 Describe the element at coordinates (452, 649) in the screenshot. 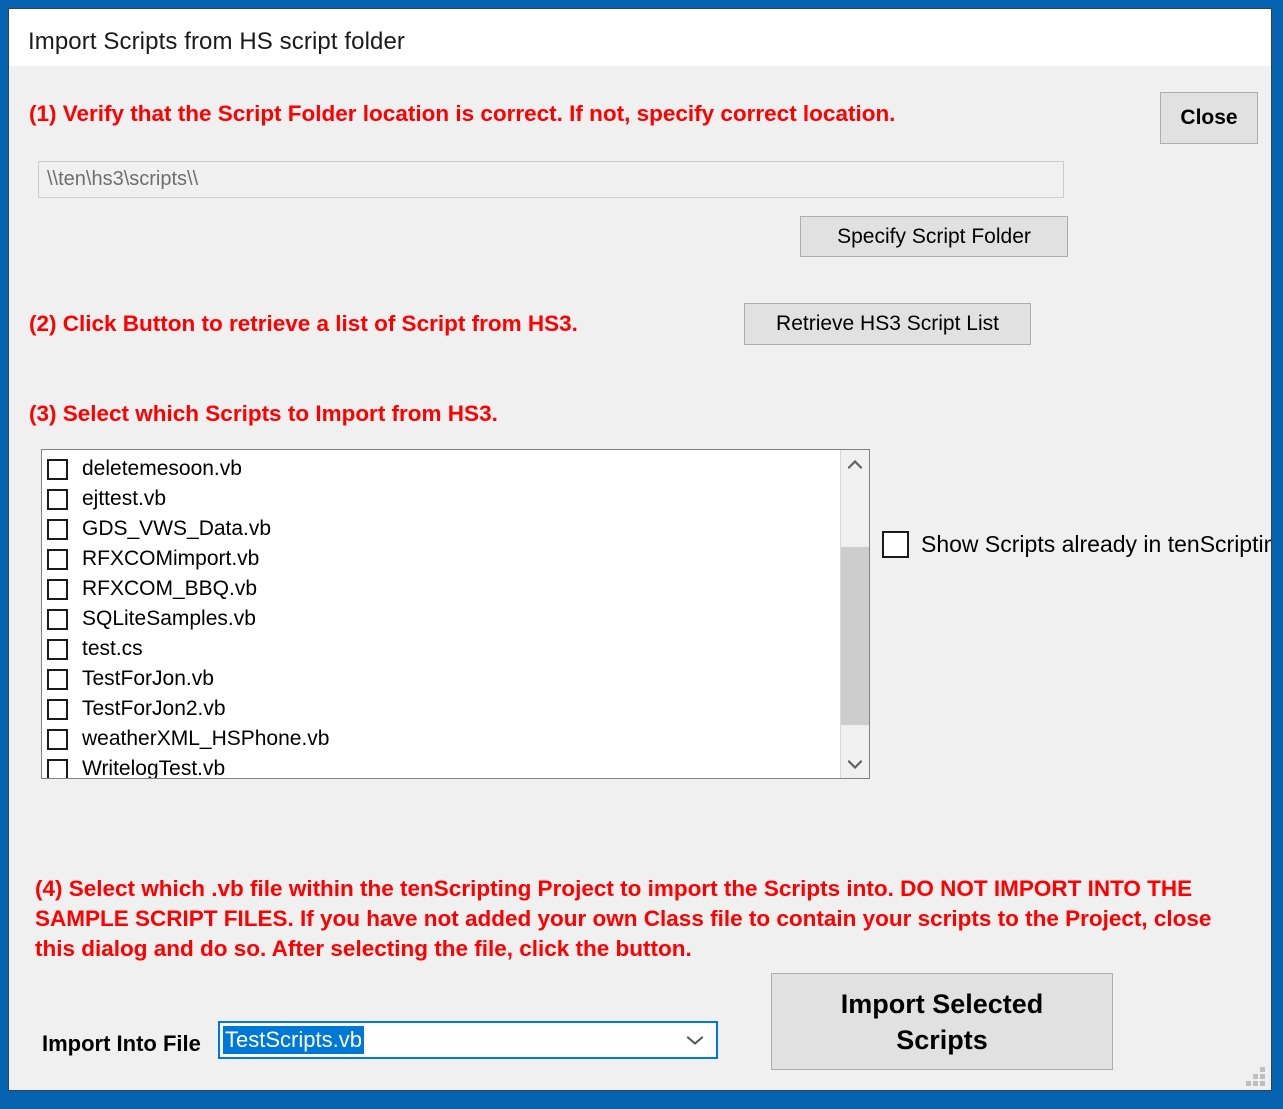

I see `list-item: test.cs` at that location.